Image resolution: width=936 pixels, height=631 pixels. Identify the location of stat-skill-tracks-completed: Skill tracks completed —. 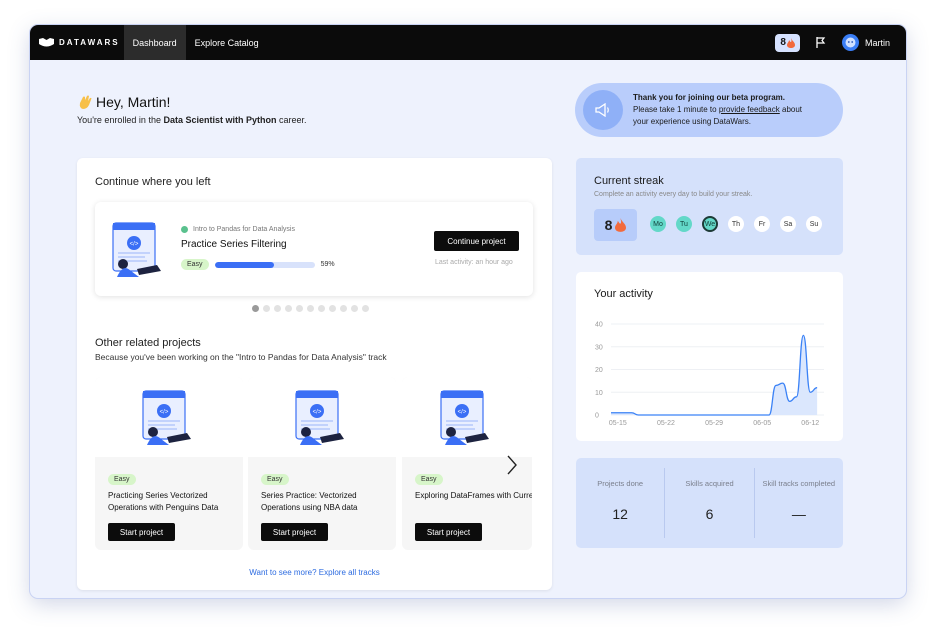
(799, 503).